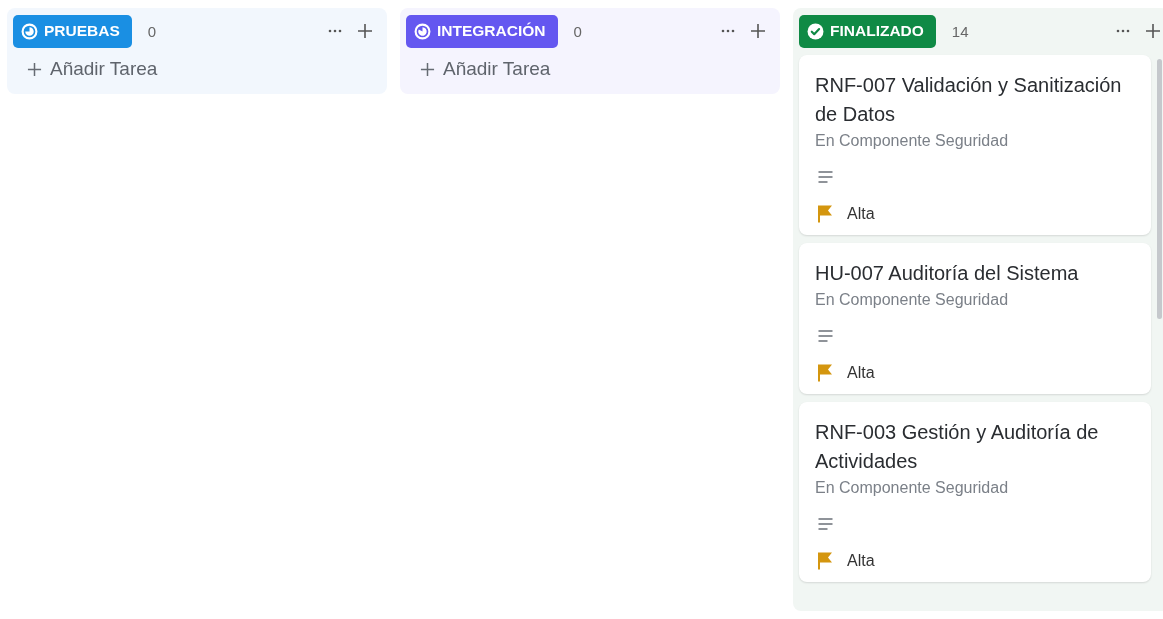 This screenshot has height=619, width=1163. I want to click on status-label: FINALIZADO, so click(867, 31).